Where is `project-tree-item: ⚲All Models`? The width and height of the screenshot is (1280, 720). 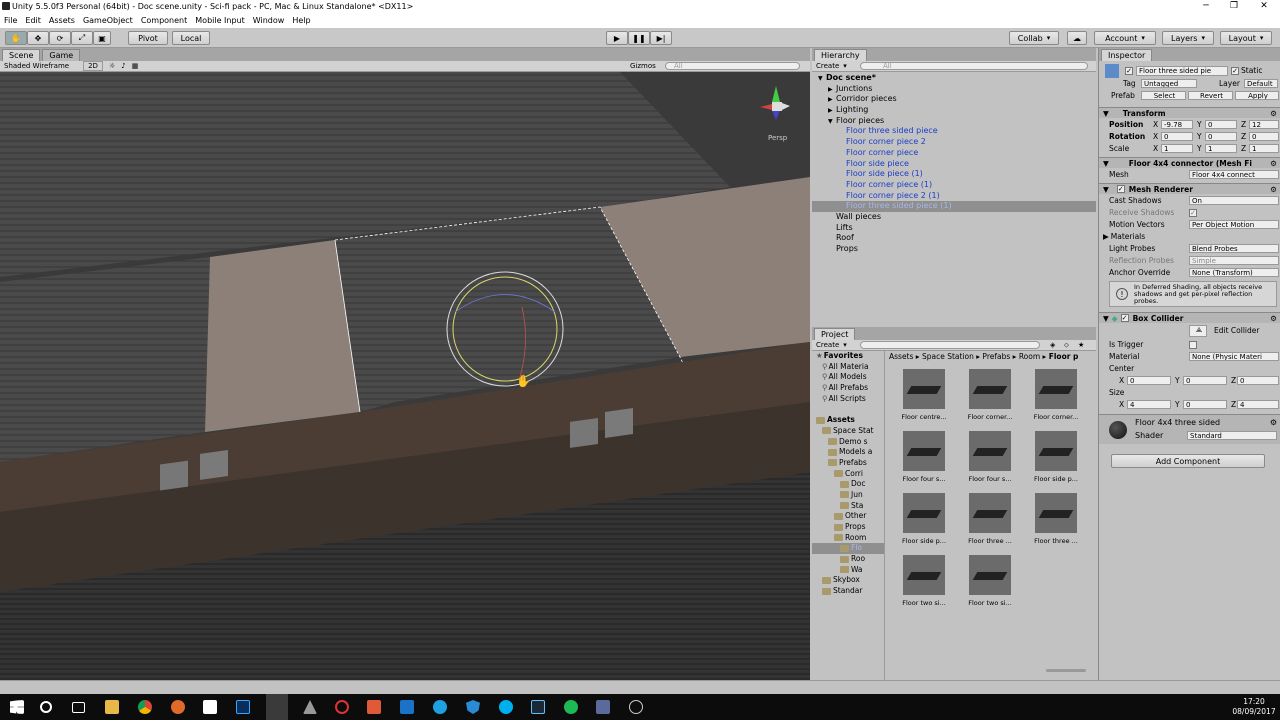 project-tree-item: ⚲All Models is located at coordinates (848, 377).